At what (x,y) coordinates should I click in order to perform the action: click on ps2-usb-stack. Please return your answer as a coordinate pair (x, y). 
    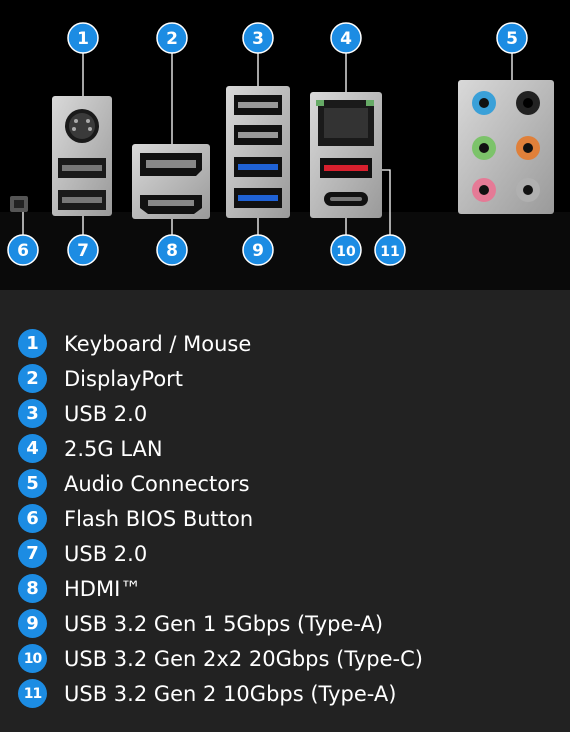
    Looking at the image, I should click on (82, 156).